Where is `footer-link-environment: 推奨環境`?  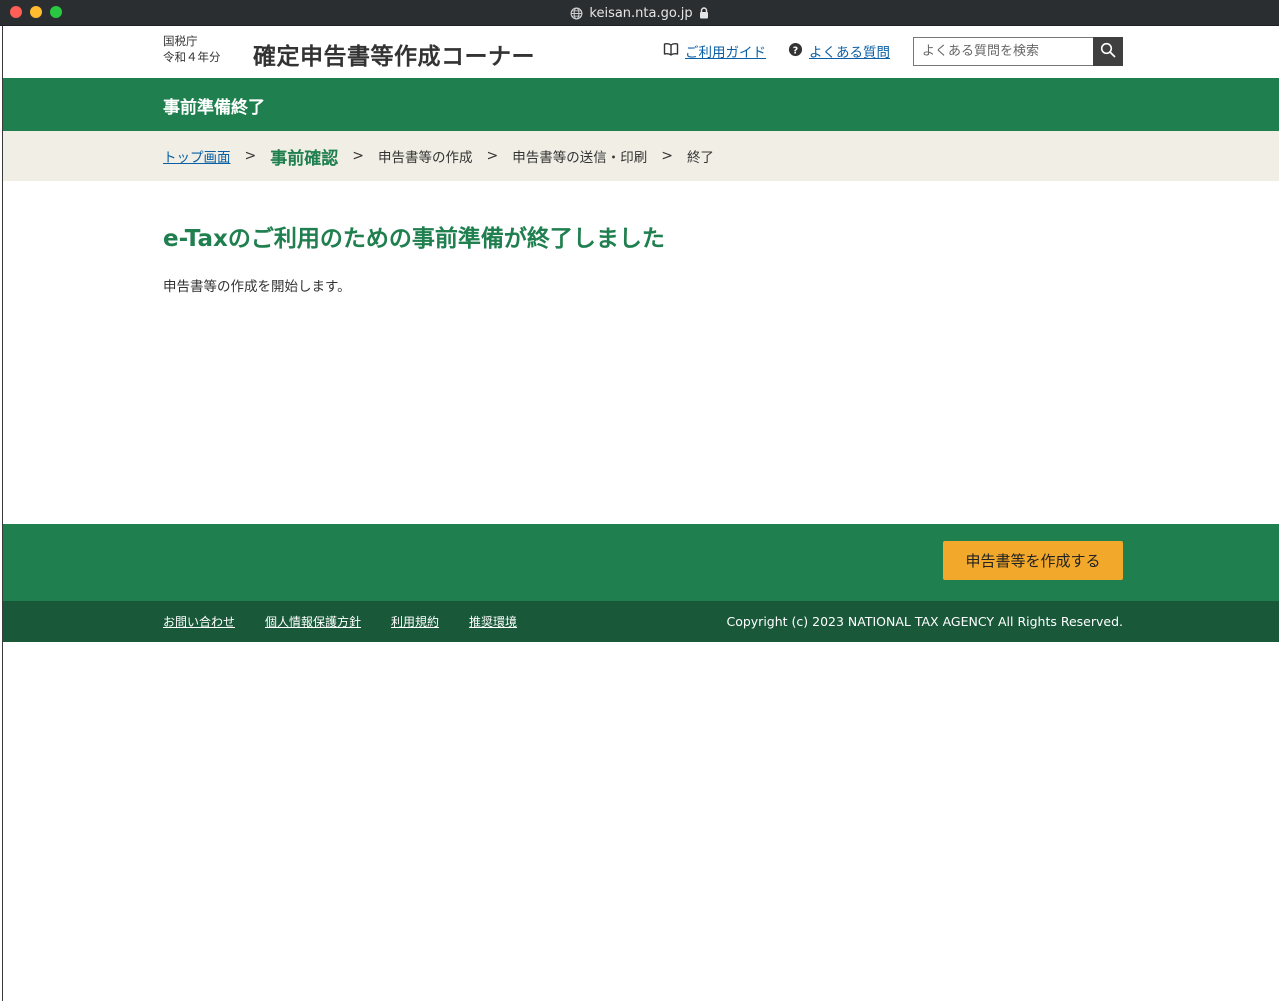 footer-link-environment: 推奨環境 is located at coordinates (493, 621).